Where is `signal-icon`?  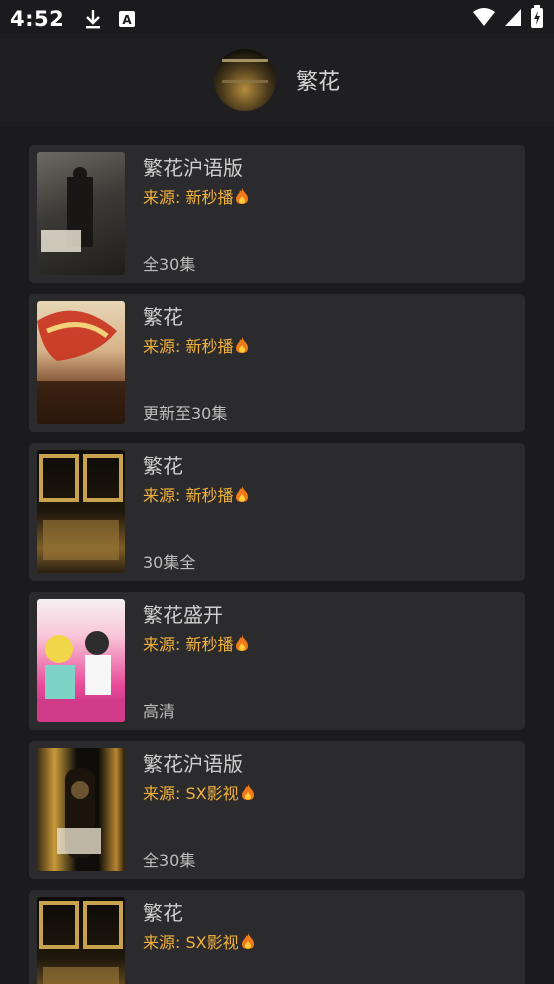 signal-icon is located at coordinates (513, 19).